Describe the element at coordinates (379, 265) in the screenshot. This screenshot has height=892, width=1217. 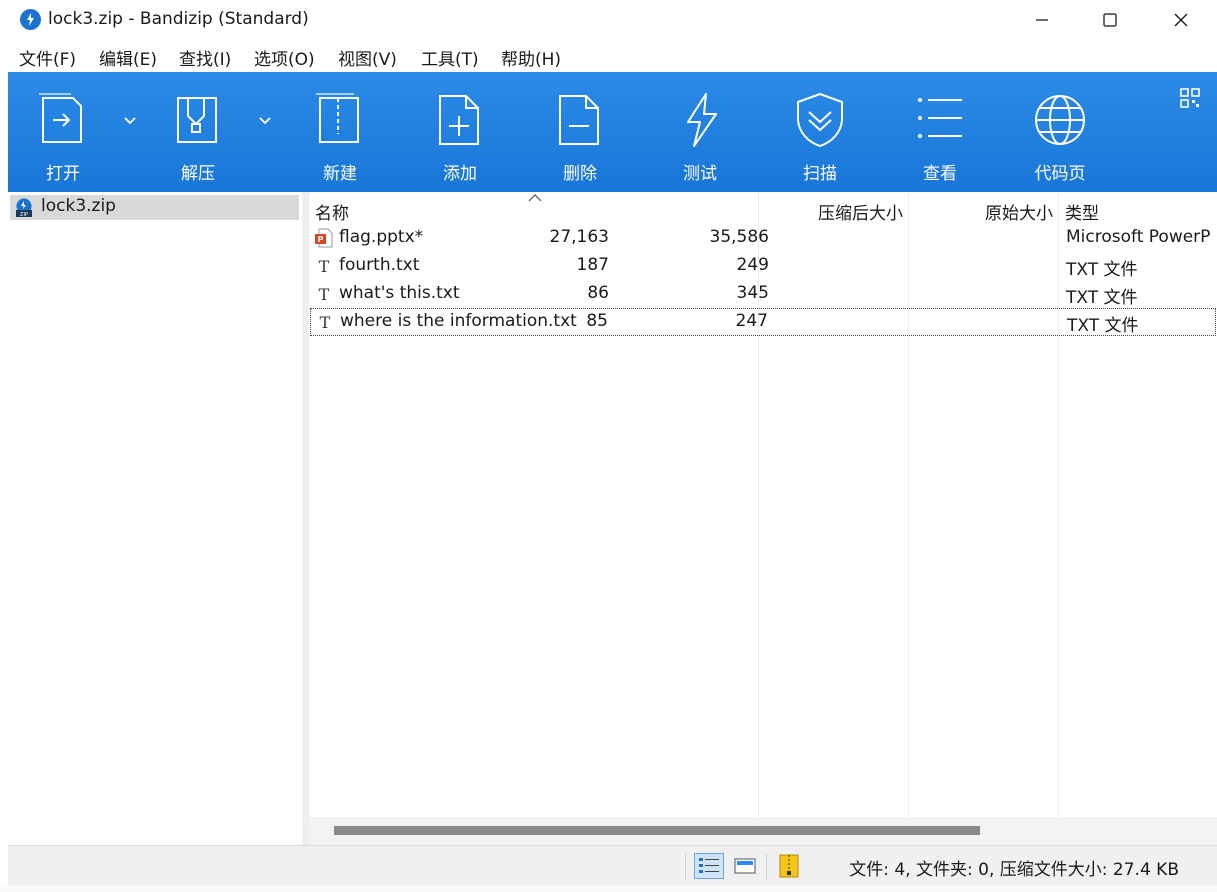
I see `file-name: fourth.txt` at that location.